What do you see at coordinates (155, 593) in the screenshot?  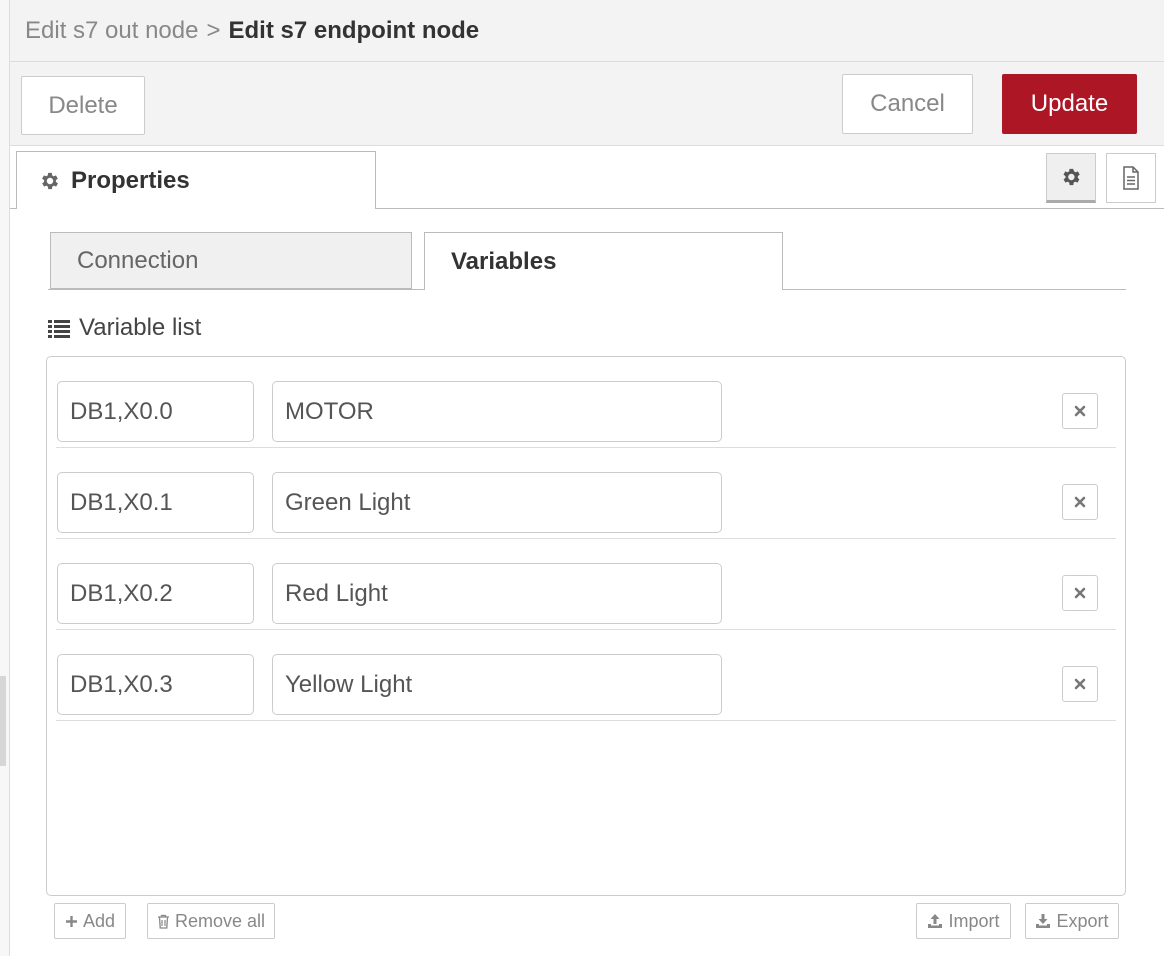 I see `variable-address-input: DB1,X0.2` at bounding box center [155, 593].